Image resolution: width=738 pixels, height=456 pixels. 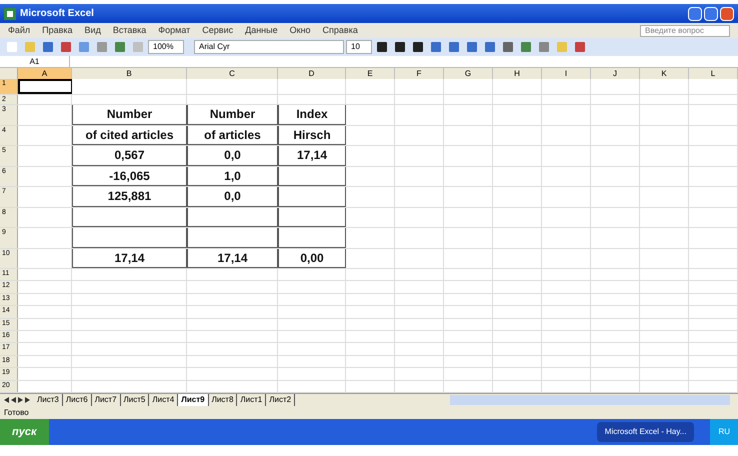 I want to click on column-header: I, so click(x=566, y=73).